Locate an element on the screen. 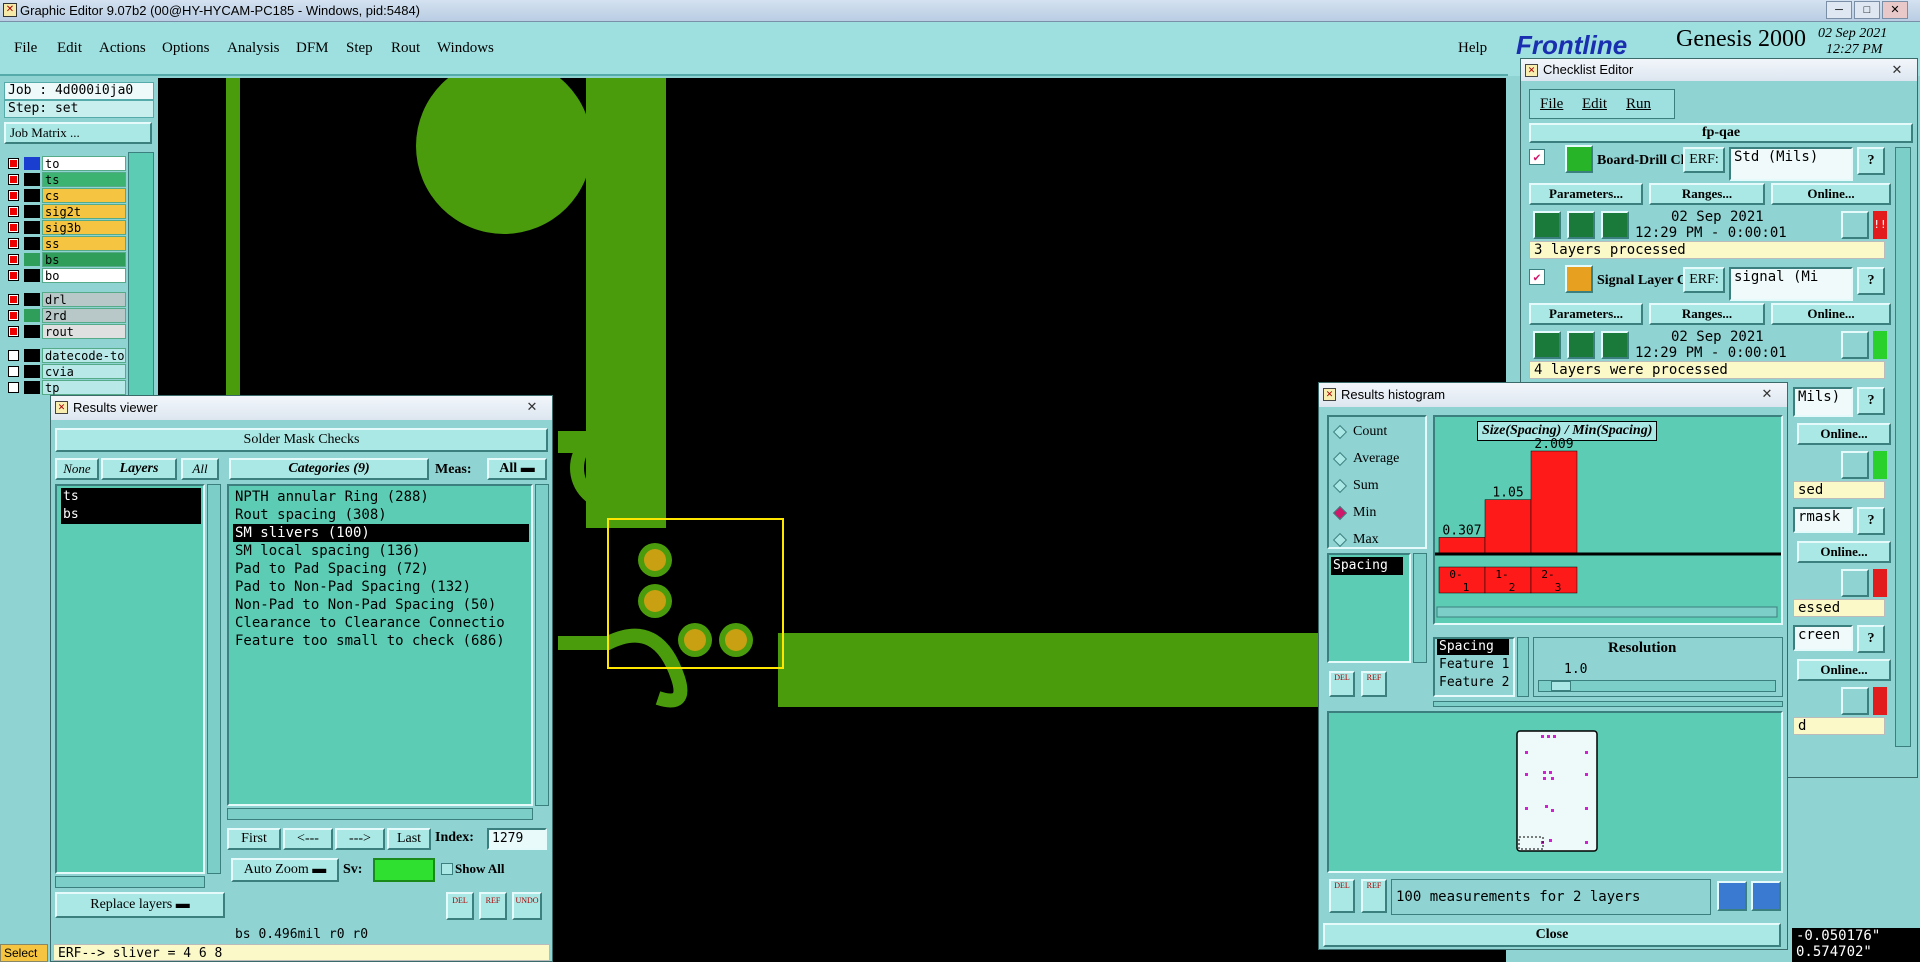  export-icon is located at coordinates (1766, 896).